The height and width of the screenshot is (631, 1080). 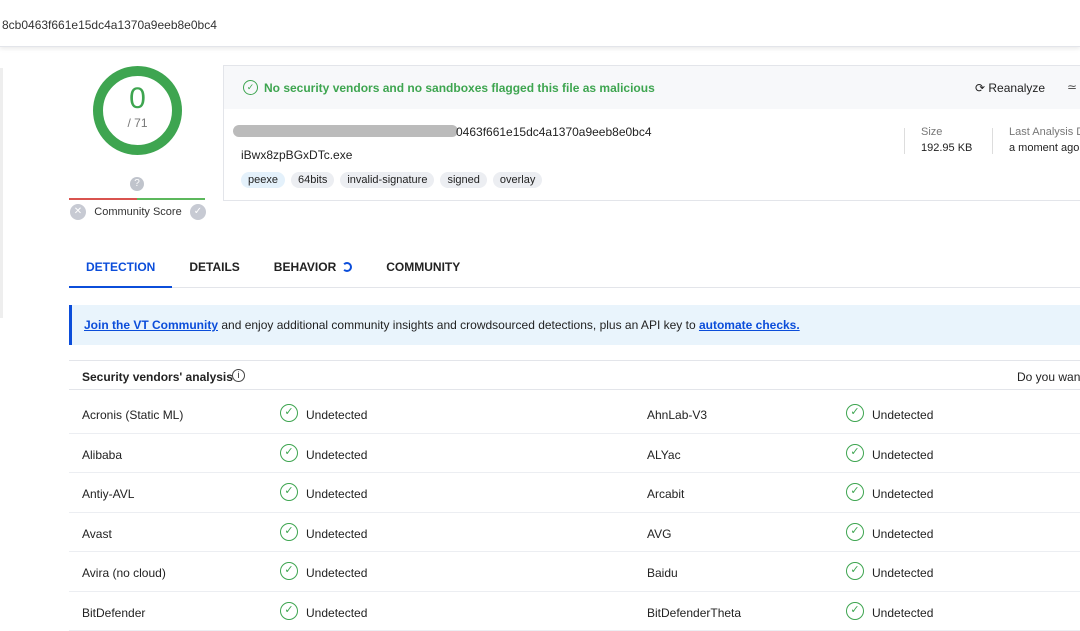 I want to click on automate-checks-link: automate checks., so click(x=749, y=325).